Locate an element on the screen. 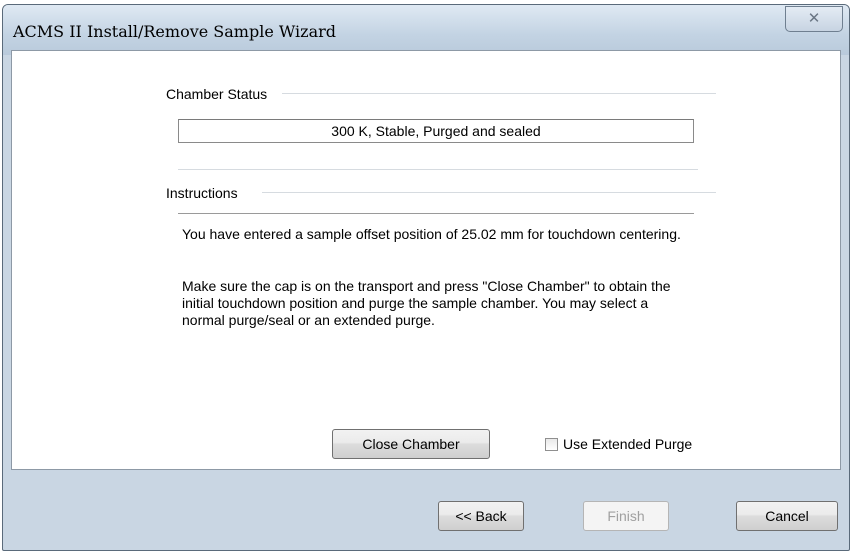  status-bottom-separator is located at coordinates (438, 169).